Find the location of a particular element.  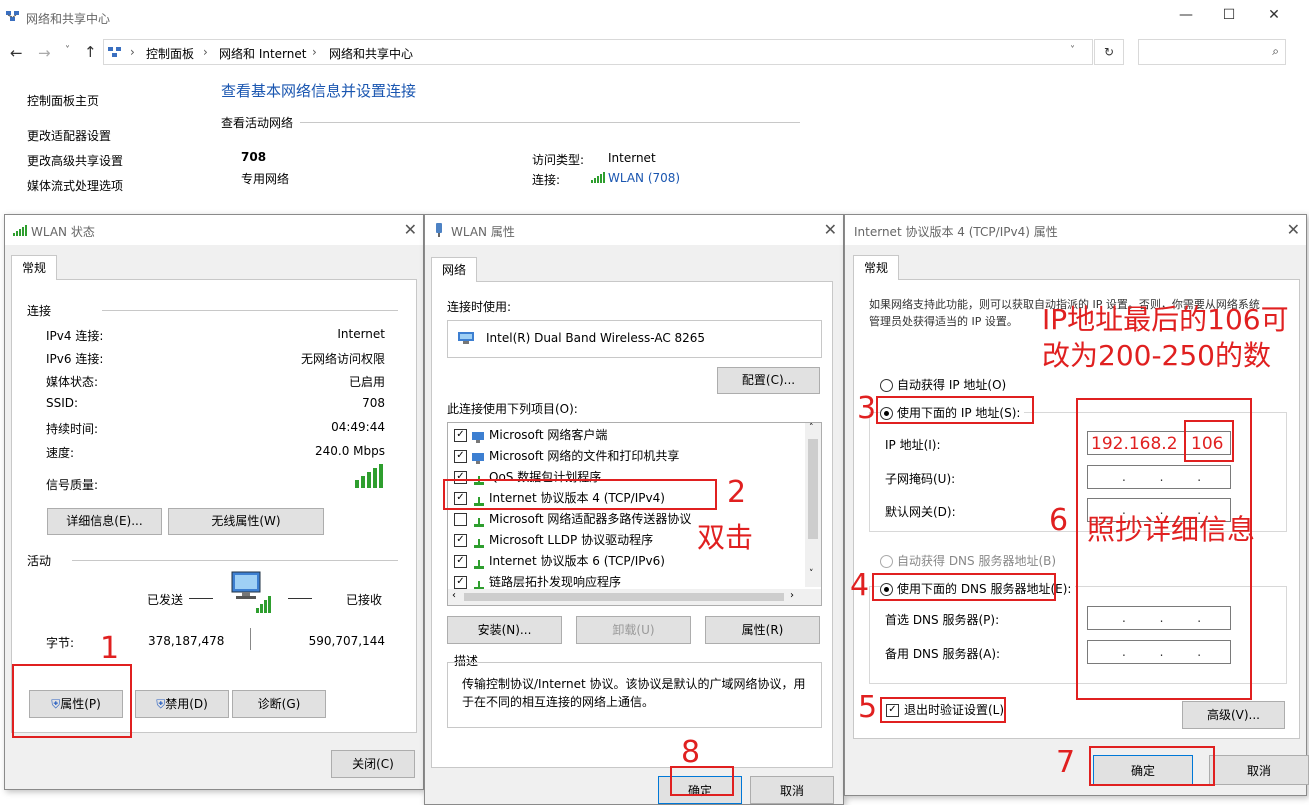

list-item: Microsoft 网络适配器多路传送器协议 is located at coordinates (572, 519).